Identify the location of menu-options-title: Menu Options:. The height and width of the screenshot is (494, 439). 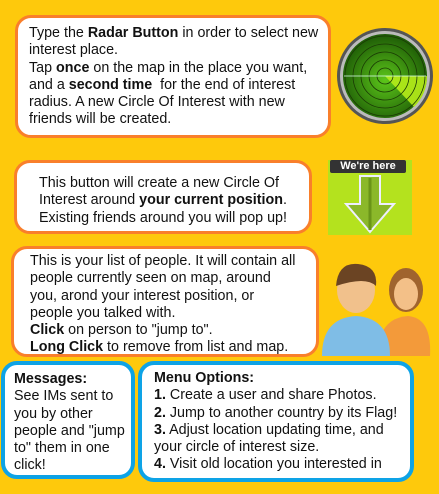
(204, 378).